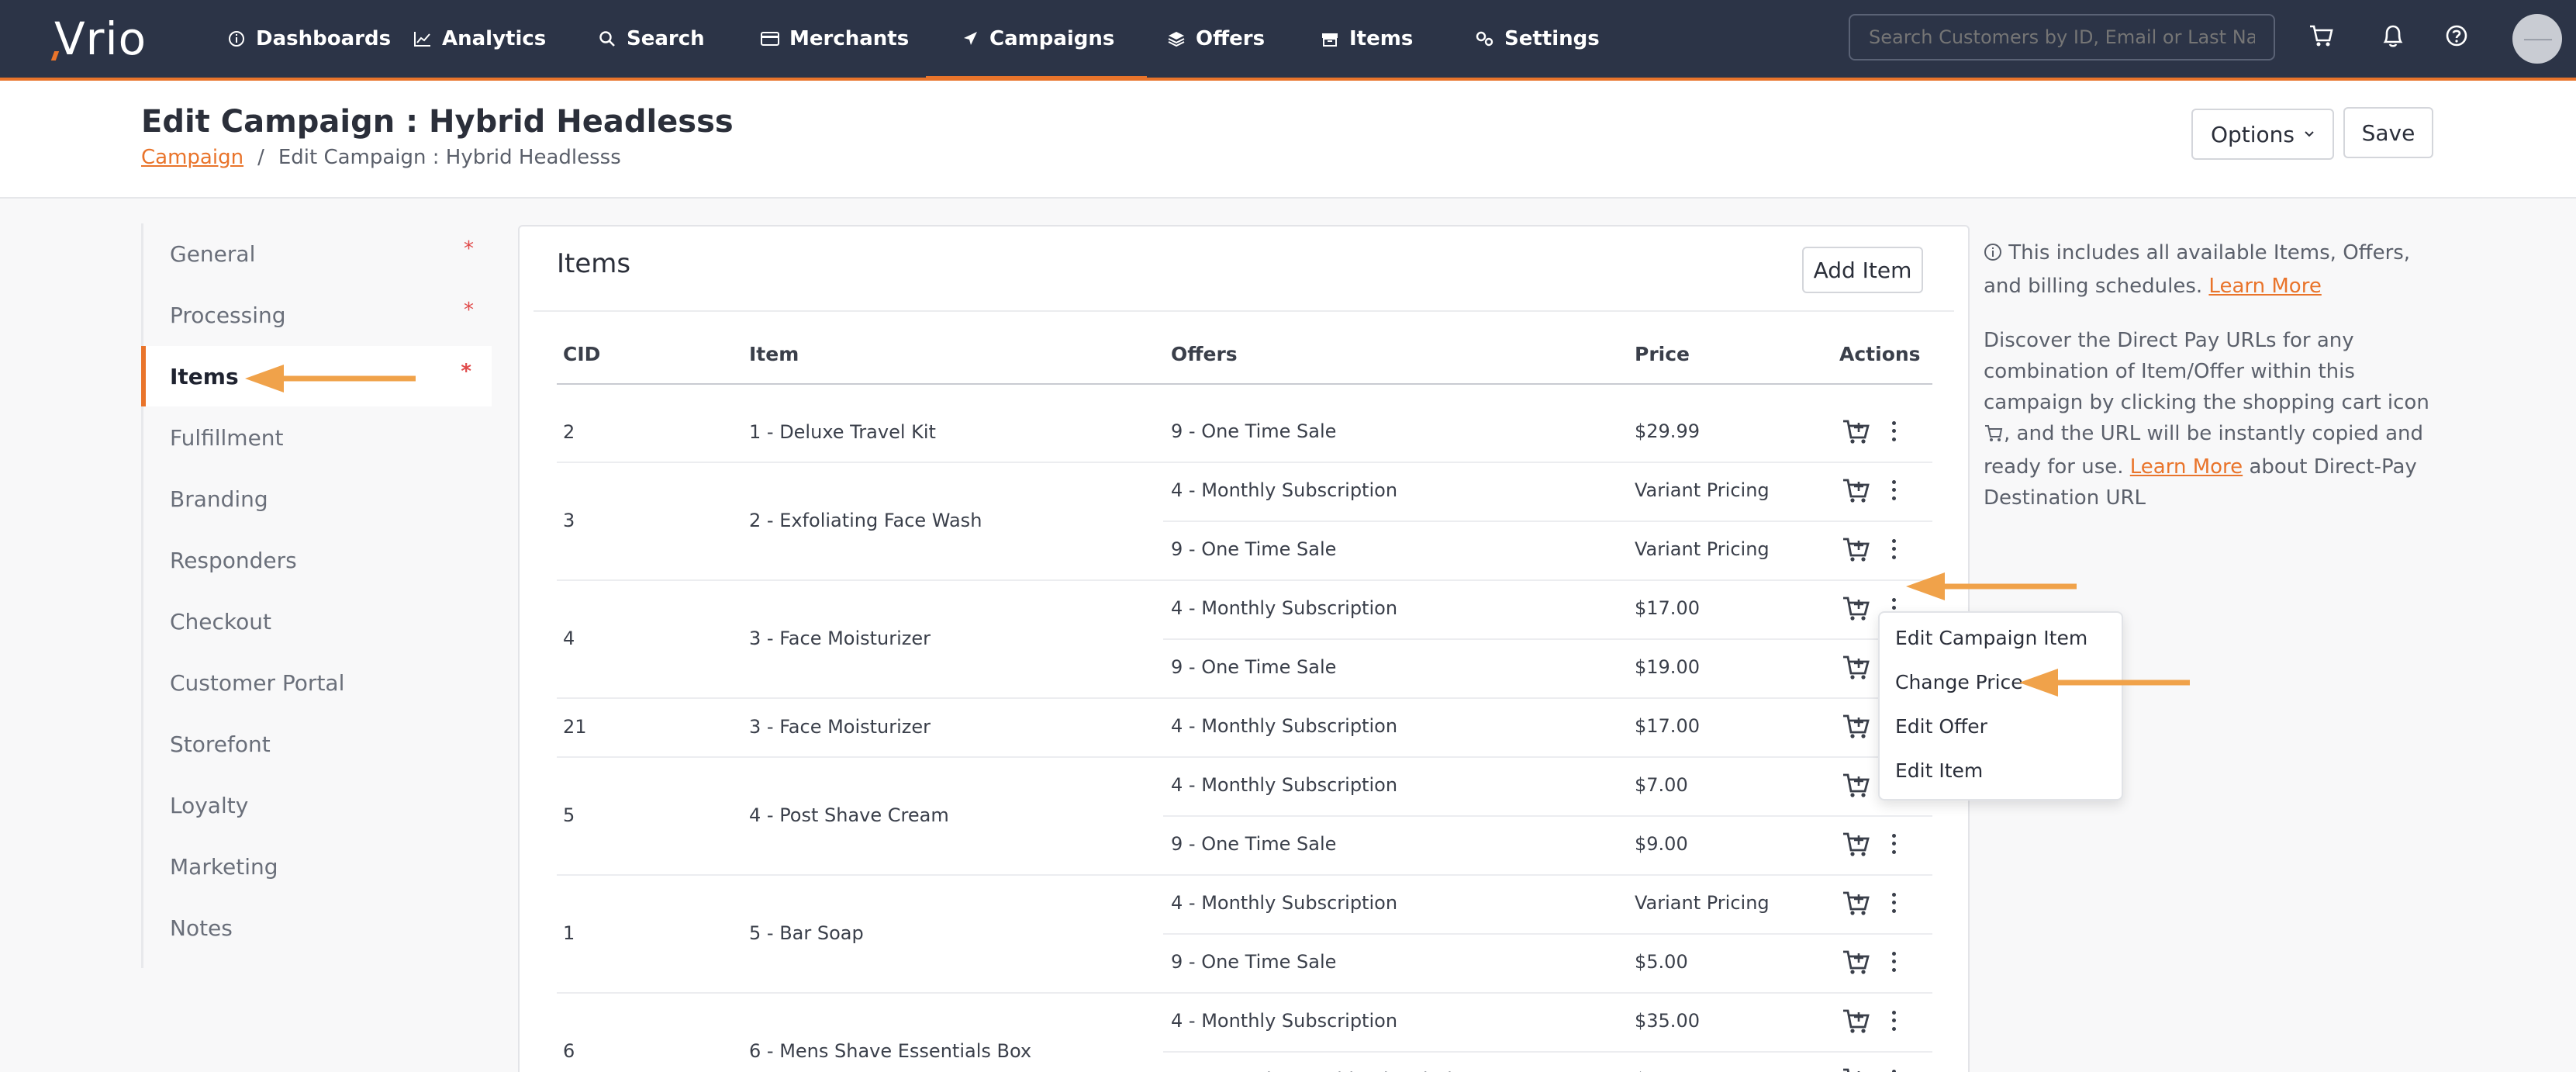  I want to click on offer-cell: 5 - 3-Month Prepaid Subscription, so click(1323, 1070).